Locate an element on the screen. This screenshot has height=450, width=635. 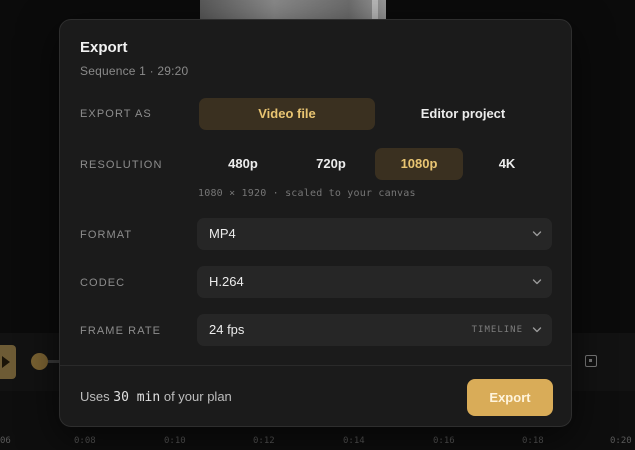
resolution-480p: 480p is located at coordinates (243, 164).